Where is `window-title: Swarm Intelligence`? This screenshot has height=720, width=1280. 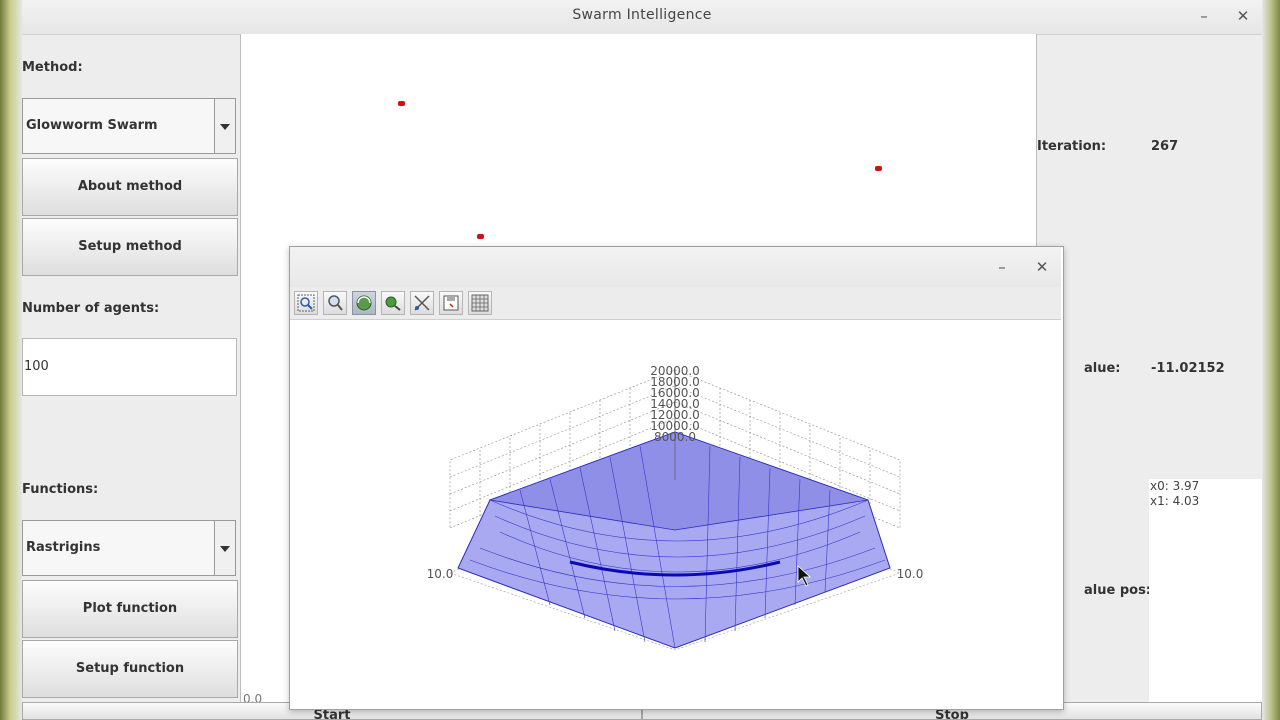
window-title: Swarm Intelligence is located at coordinates (642, 15).